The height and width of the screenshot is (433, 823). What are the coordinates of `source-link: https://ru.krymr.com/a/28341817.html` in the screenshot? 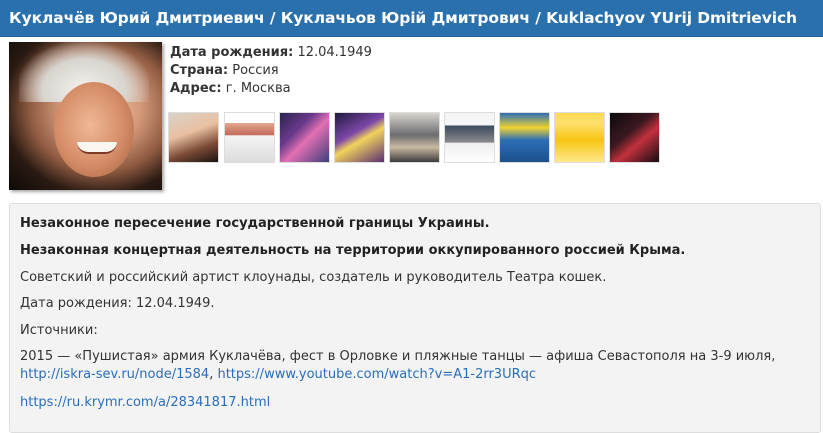 It's located at (145, 402).